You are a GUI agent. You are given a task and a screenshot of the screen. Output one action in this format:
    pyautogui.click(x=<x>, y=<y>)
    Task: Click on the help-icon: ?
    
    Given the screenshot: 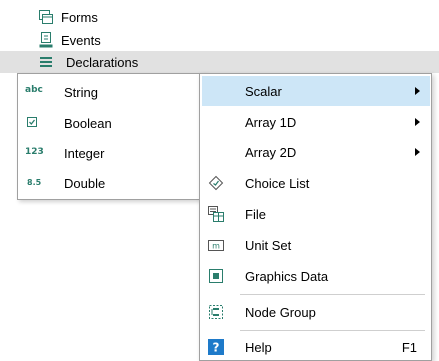 What is the action you would take?
    pyautogui.click(x=216, y=347)
    